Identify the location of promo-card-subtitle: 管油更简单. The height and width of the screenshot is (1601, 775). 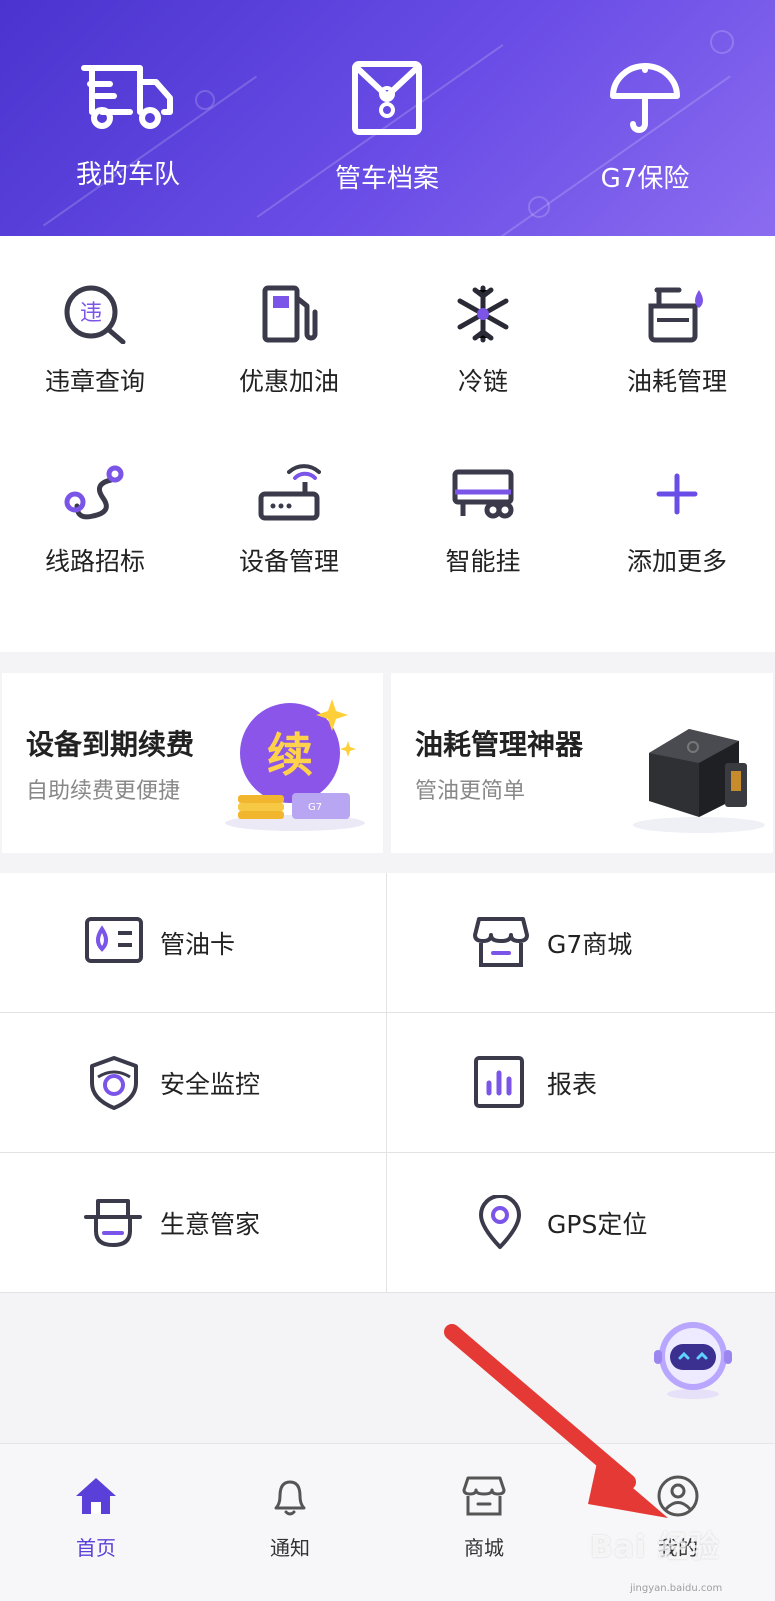
(470, 791).